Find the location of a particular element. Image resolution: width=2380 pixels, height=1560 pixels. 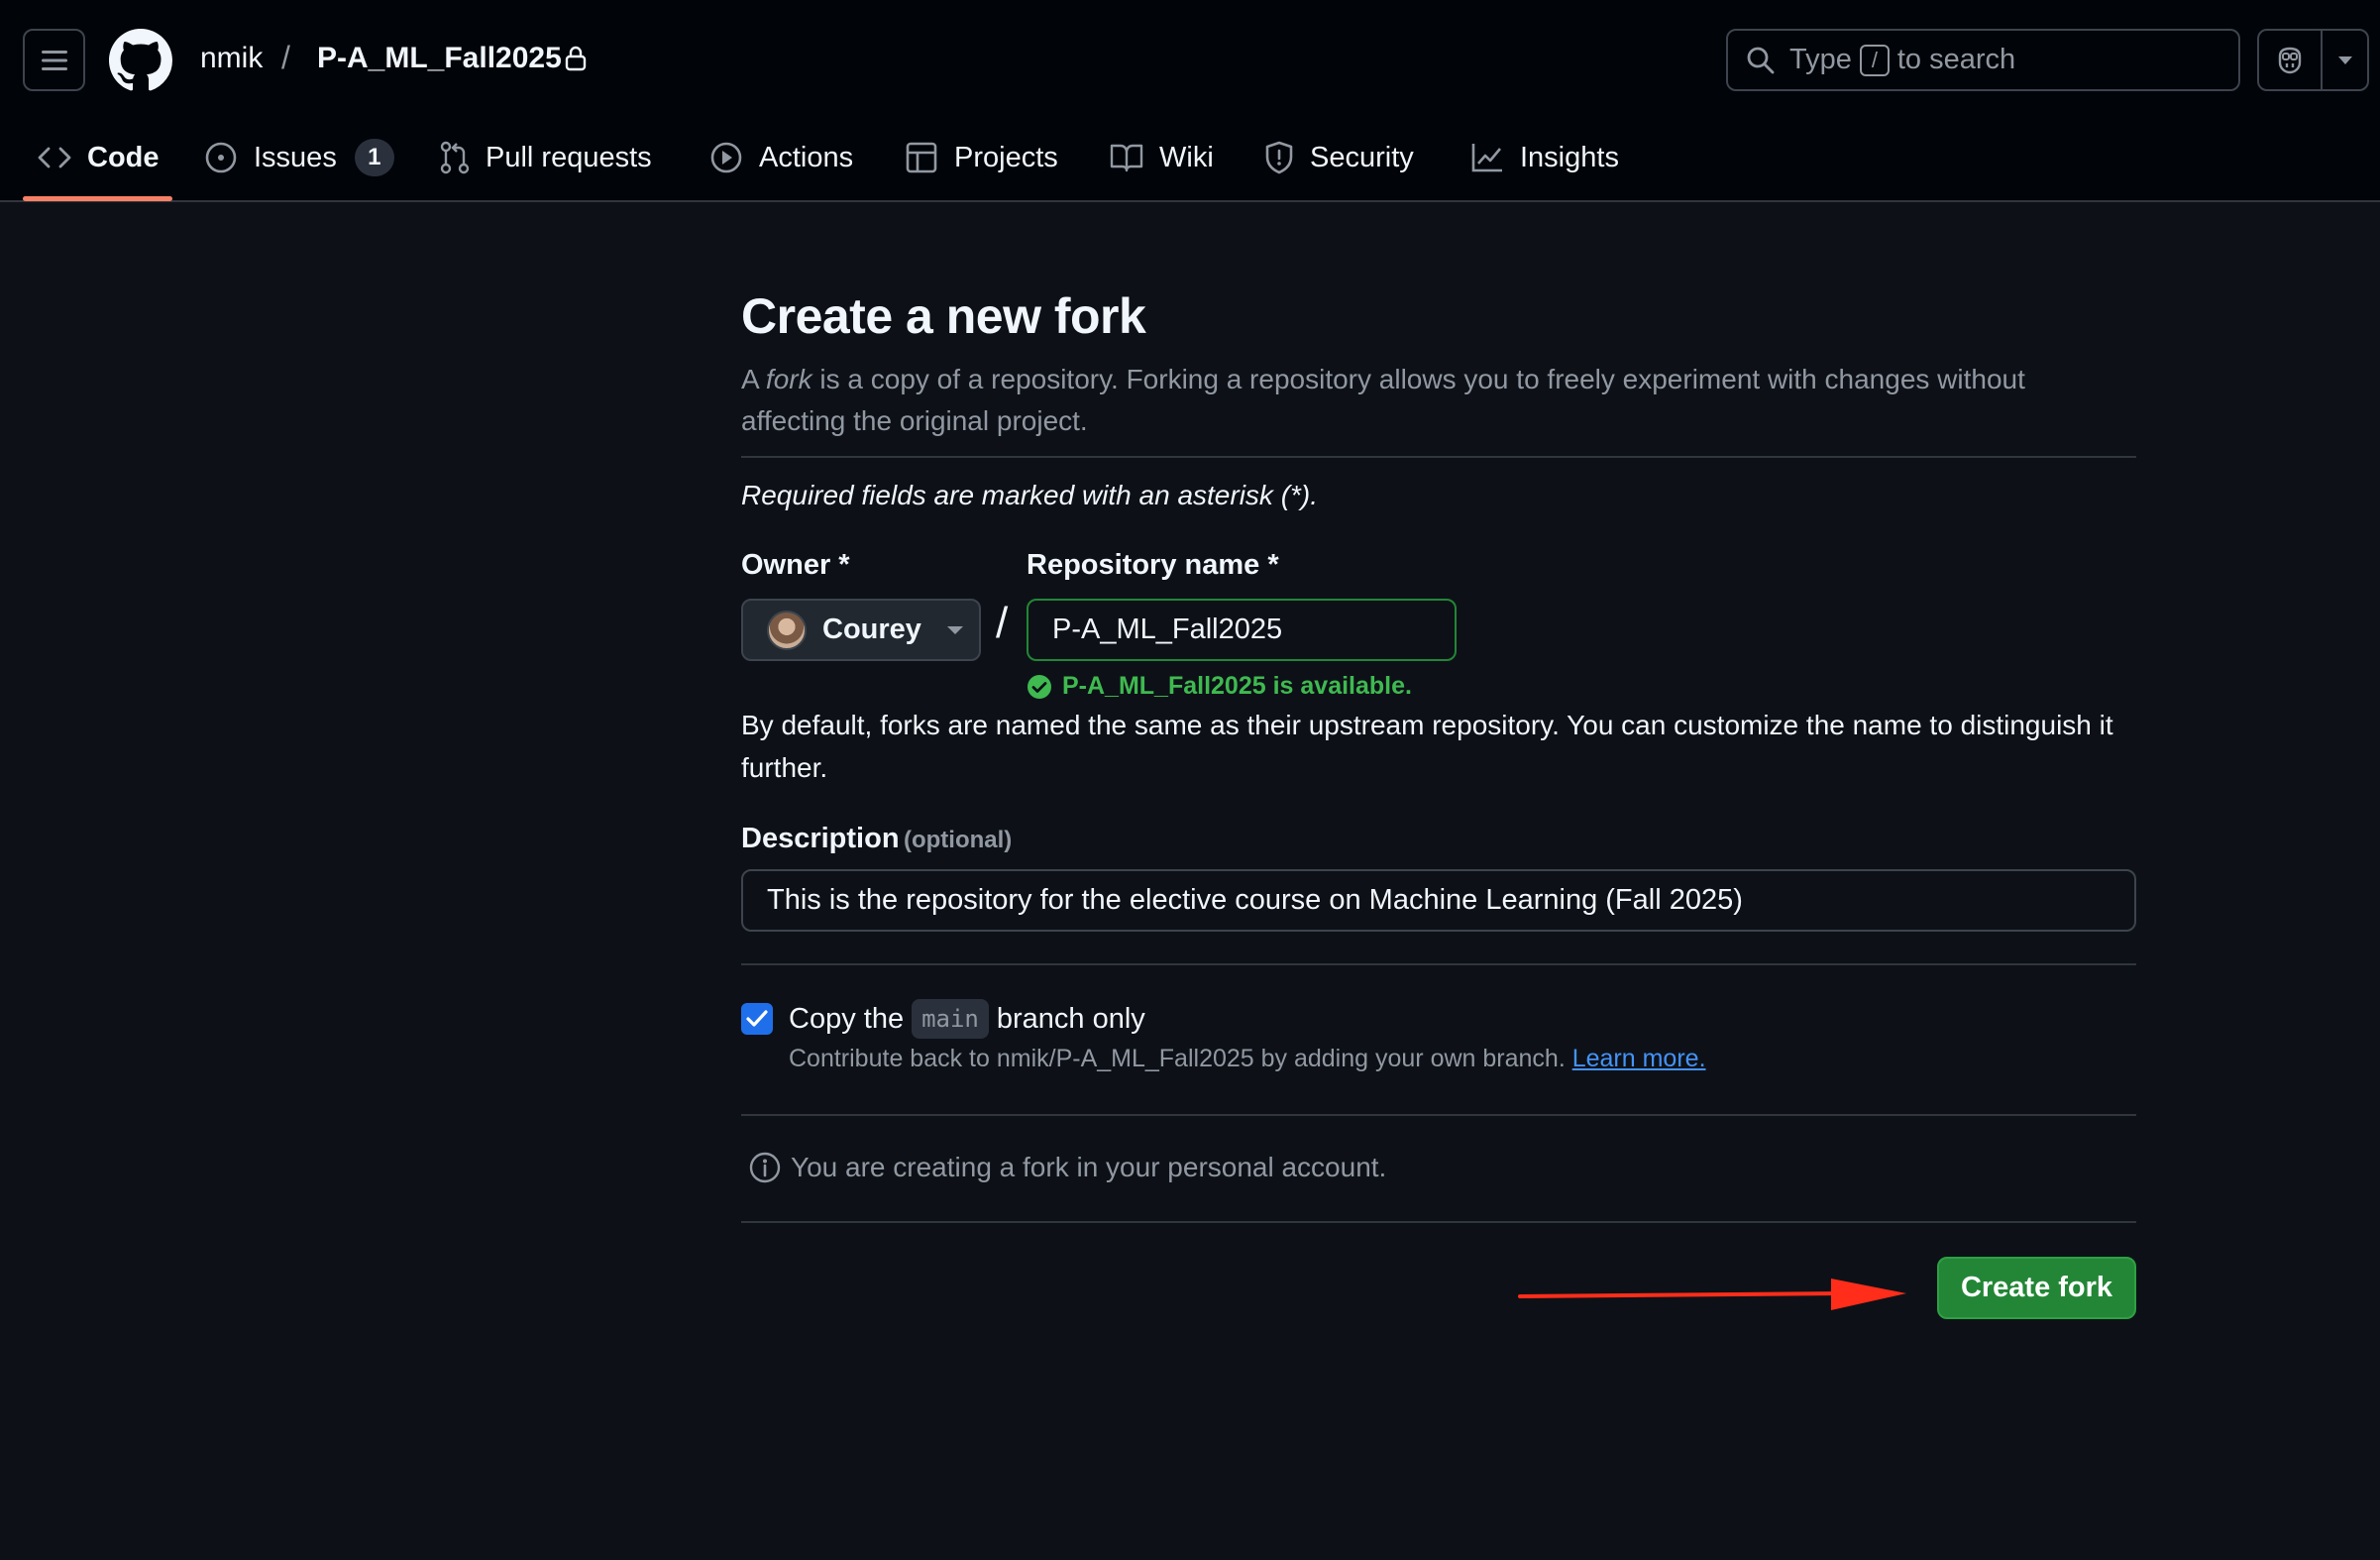

tab-insights: Insights is located at coordinates (1544, 157).